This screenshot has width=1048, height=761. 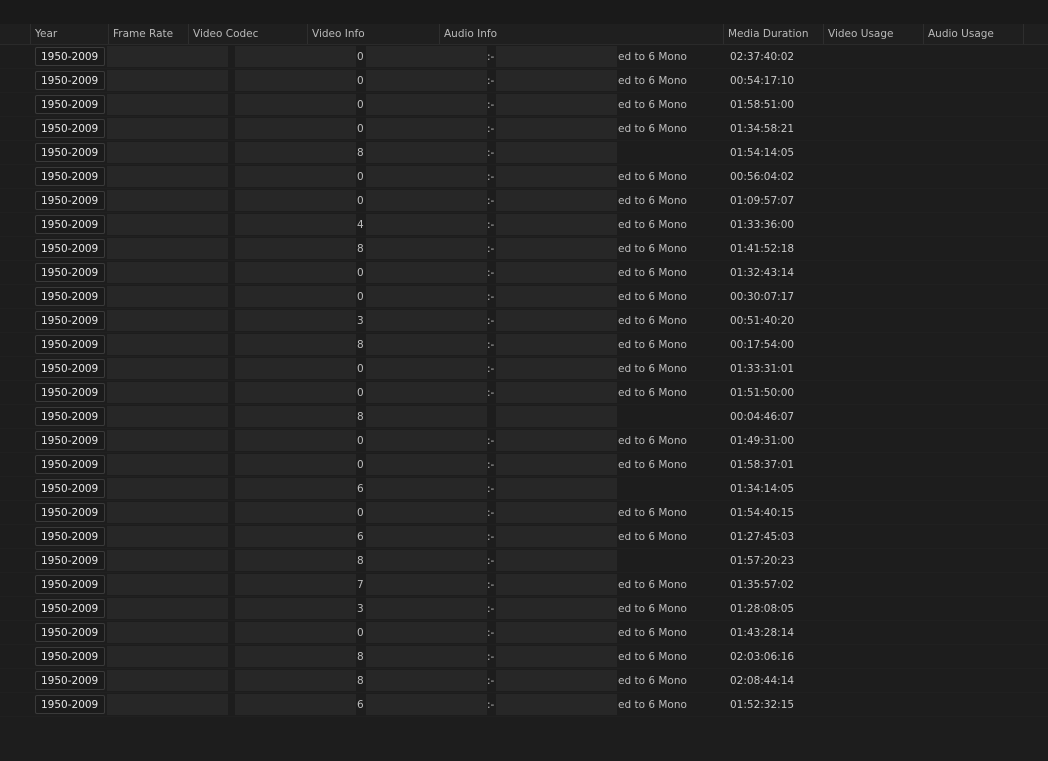 What do you see at coordinates (524, 513) in the screenshot?
I see `table-row: 1950-2009 0:- ed to 6 Mono 01:54:40:15` at bounding box center [524, 513].